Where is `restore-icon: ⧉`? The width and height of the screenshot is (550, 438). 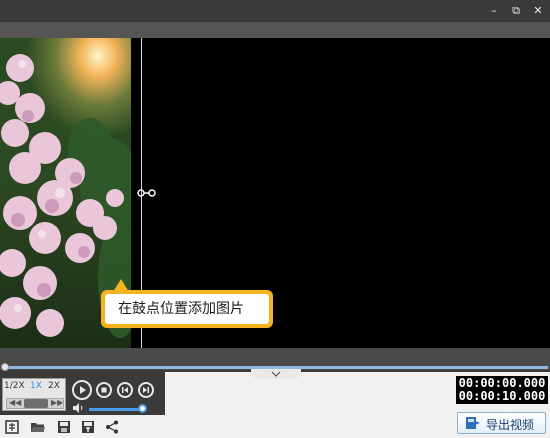 restore-icon: ⧉ is located at coordinates (516, 11).